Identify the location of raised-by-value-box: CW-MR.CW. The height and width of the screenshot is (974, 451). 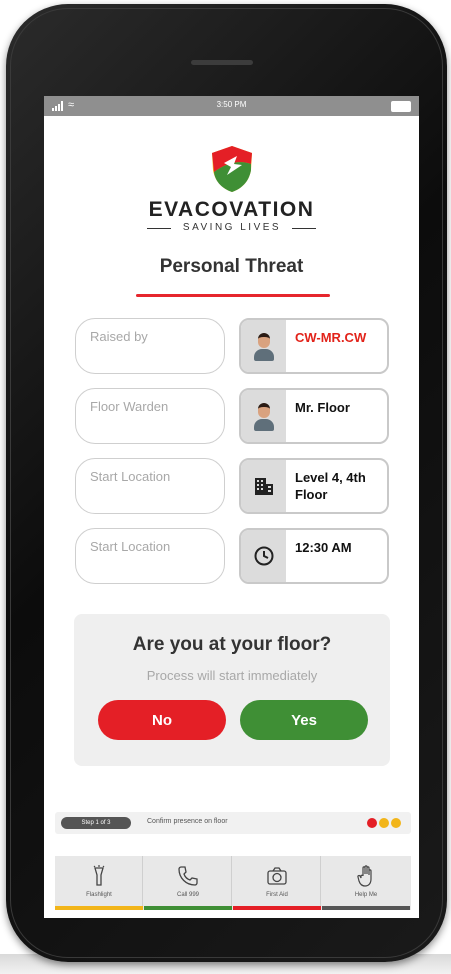
(314, 346).